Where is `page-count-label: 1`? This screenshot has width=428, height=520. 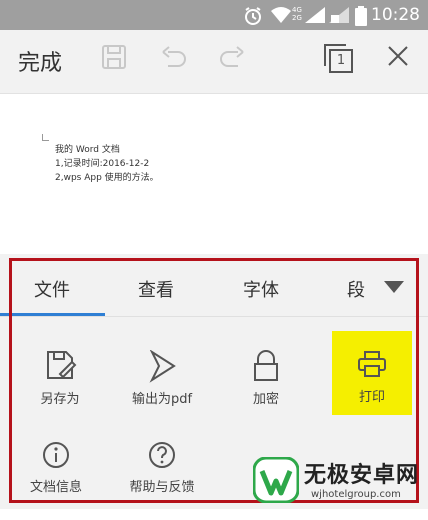 page-count-label: 1 is located at coordinates (341, 61).